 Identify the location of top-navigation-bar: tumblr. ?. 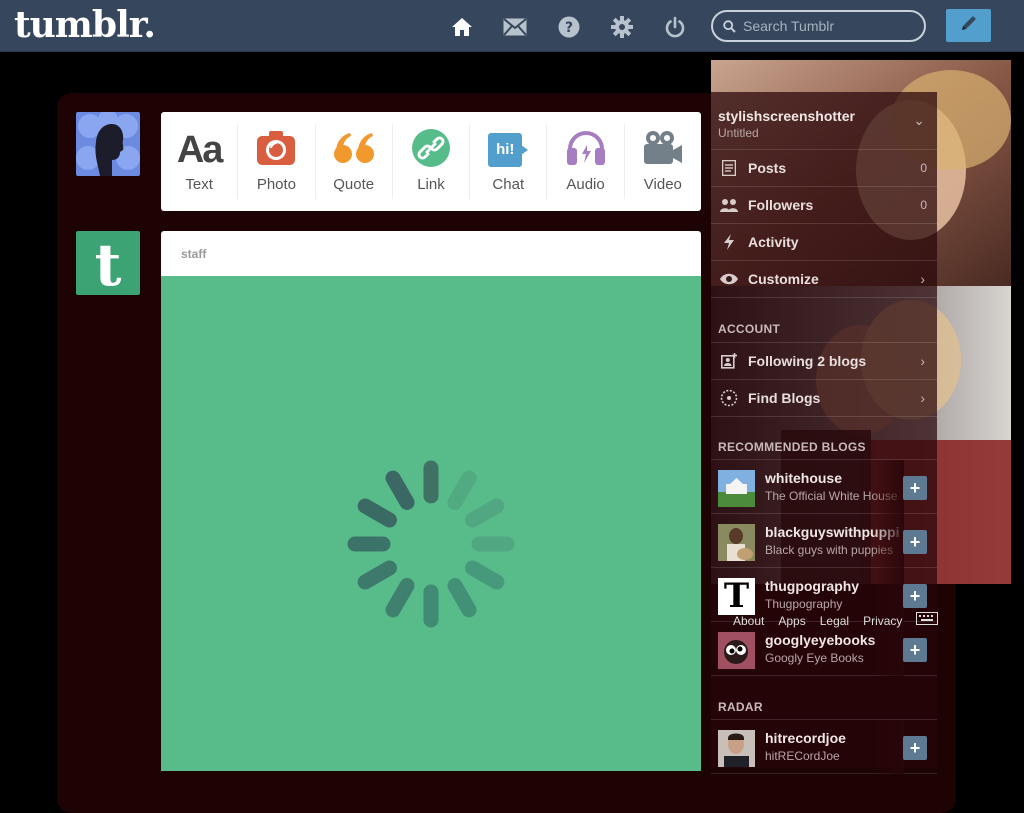
(512, 26).